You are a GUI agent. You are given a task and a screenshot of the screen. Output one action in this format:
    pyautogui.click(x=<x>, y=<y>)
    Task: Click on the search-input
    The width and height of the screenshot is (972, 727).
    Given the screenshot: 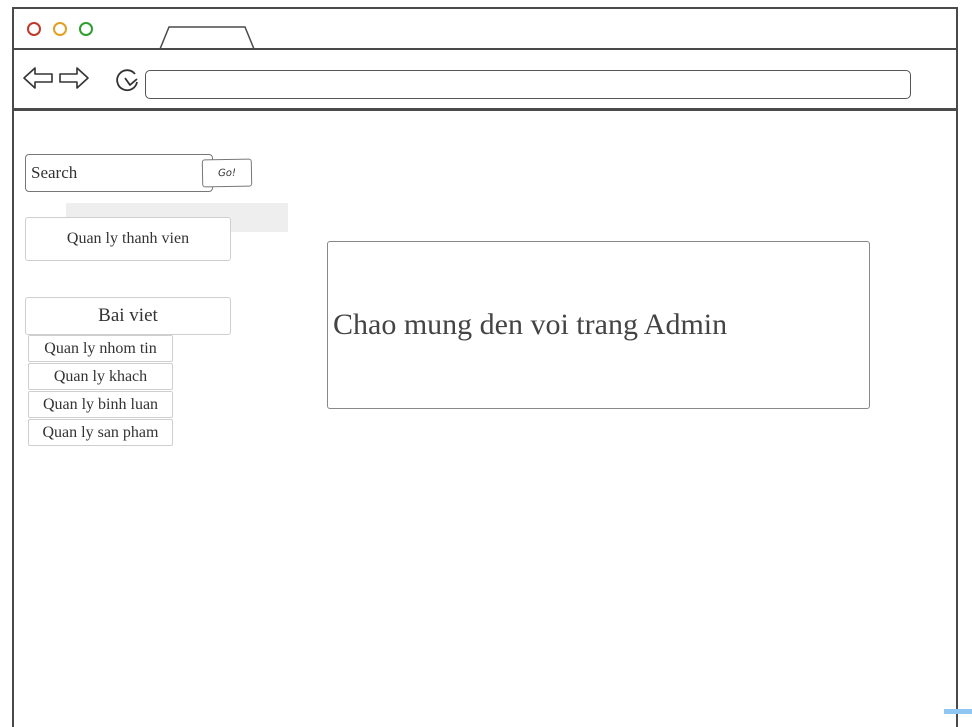 What is the action you would take?
    pyautogui.click(x=111, y=173)
    